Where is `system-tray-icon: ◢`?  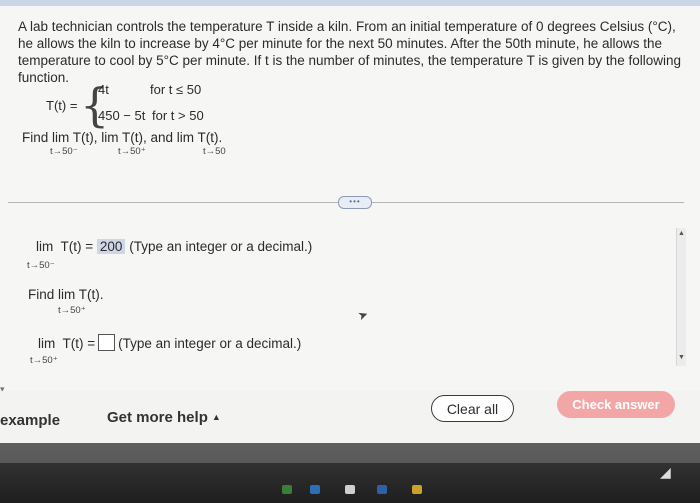 system-tray-icon: ◢ is located at coordinates (665, 472).